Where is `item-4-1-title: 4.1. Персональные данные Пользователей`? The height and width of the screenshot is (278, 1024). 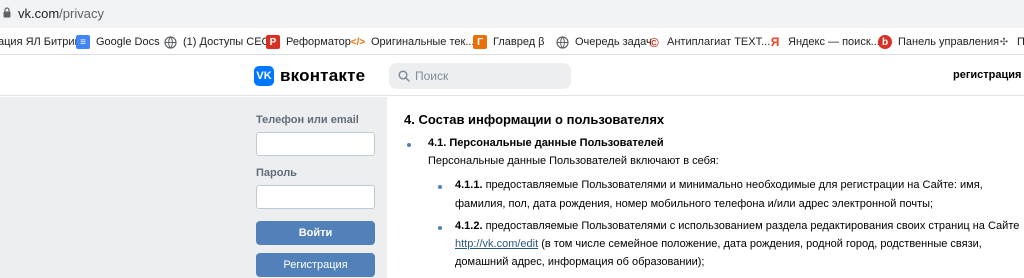
item-4-1-title: 4.1. Персональные данные Пользователей is located at coordinates (546, 143).